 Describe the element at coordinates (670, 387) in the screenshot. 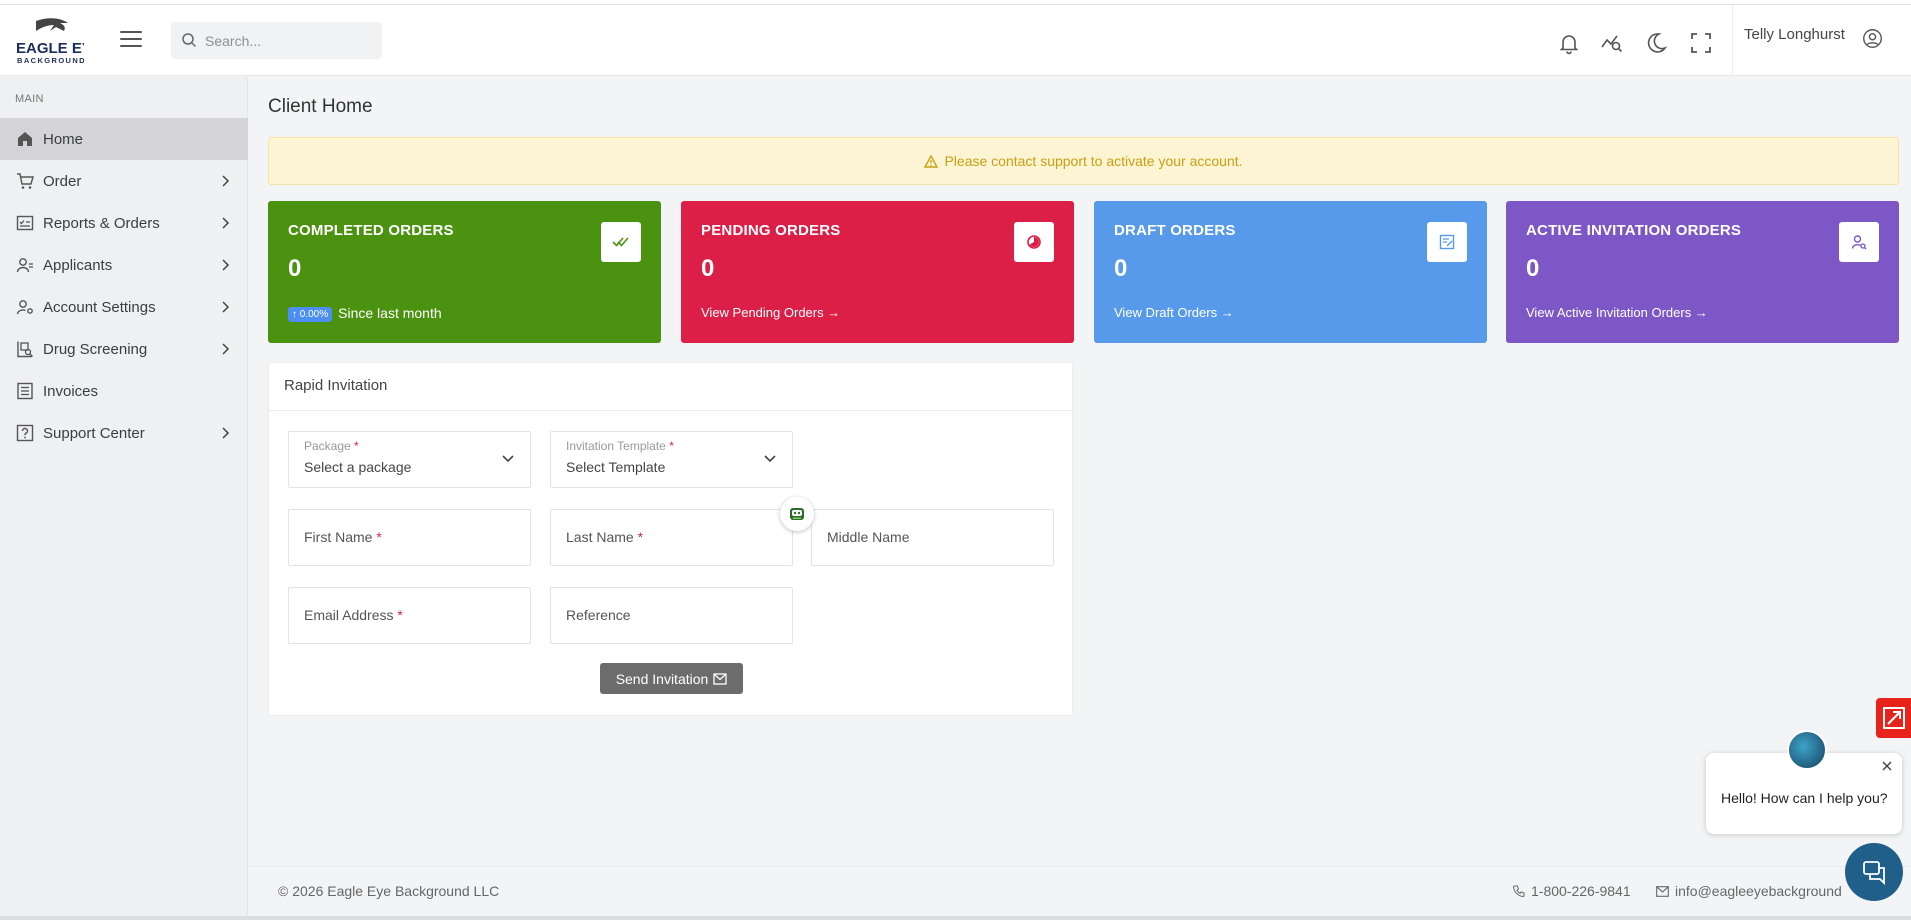

I see `panel-header: Rapid Invitation` at that location.